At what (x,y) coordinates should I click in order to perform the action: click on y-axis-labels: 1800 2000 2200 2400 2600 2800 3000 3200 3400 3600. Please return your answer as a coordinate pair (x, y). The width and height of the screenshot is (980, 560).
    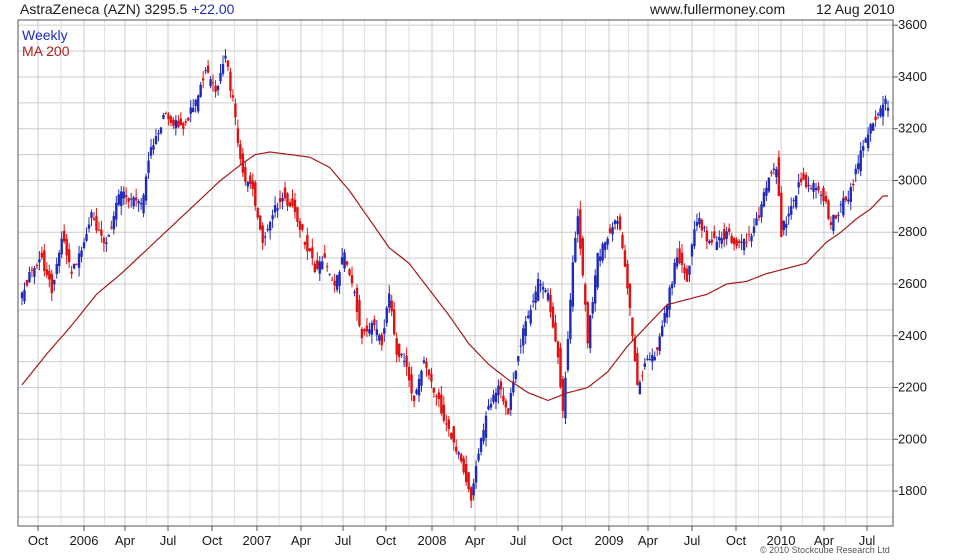
    Looking at the image, I should click on (910, 257).